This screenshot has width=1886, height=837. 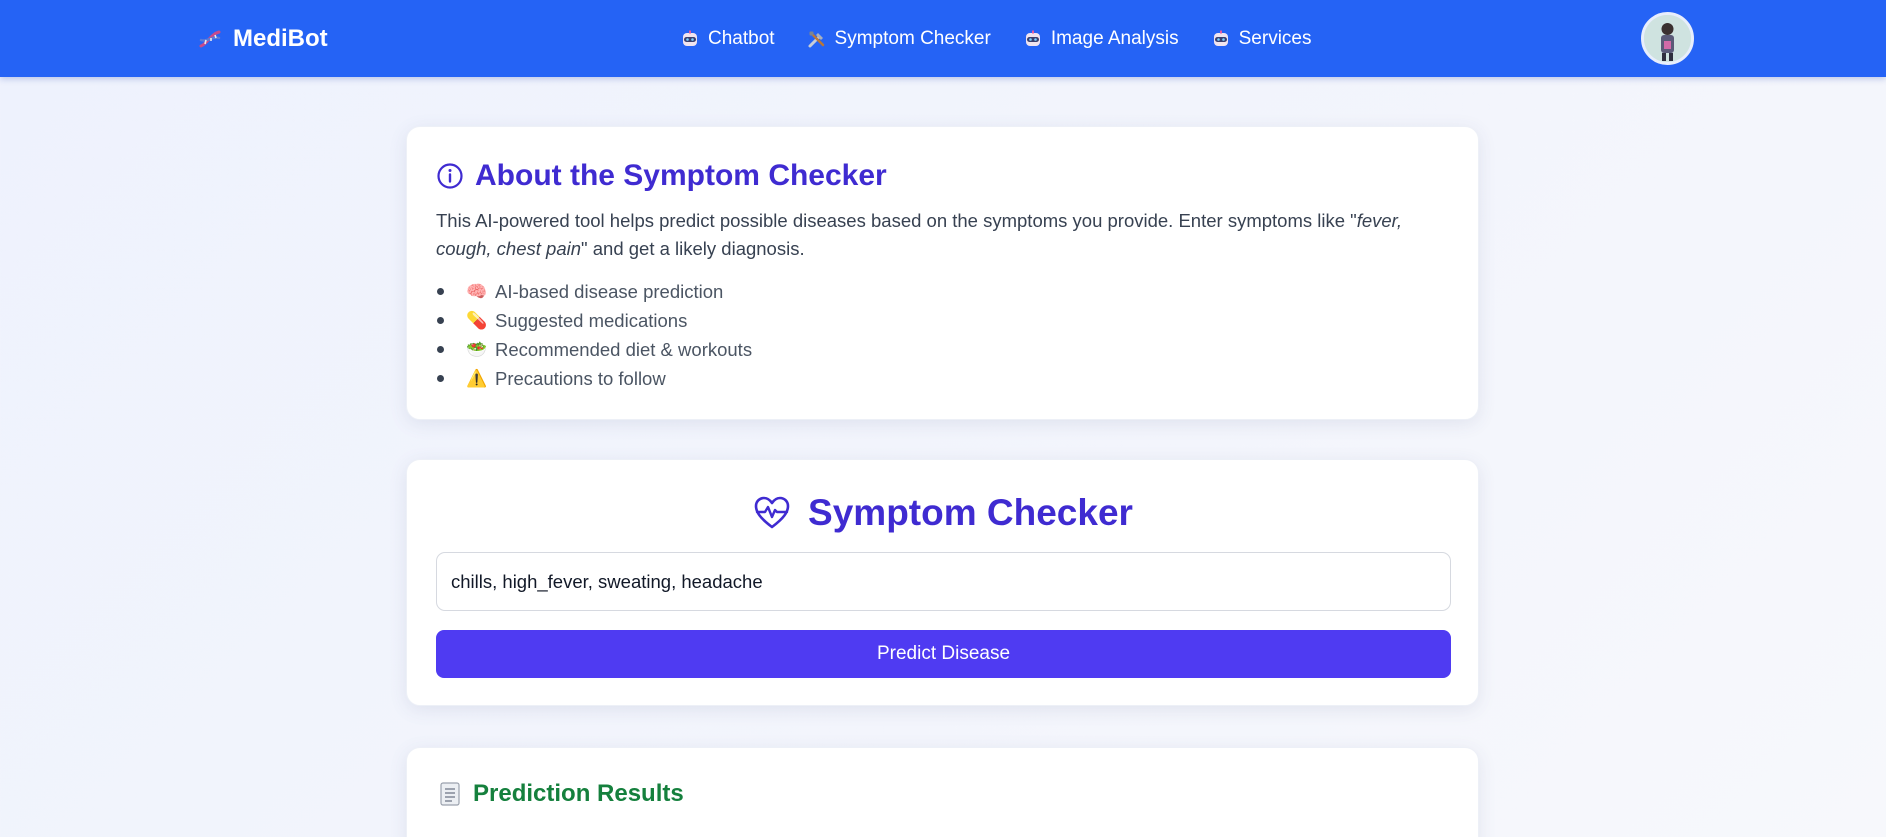 What do you see at coordinates (450, 794) in the screenshot?
I see `document-icon` at bounding box center [450, 794].